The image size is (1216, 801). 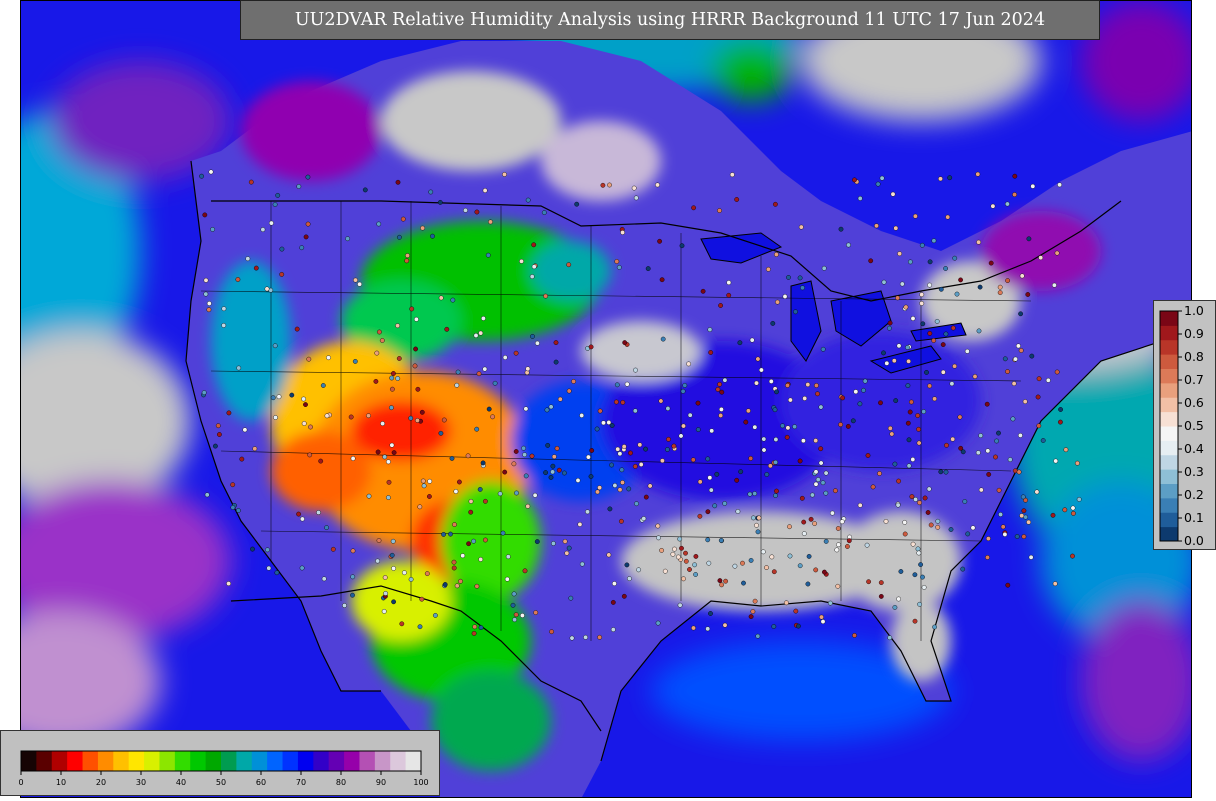 What do you see at coordinates (1181, 425) in the screenshot?
I see `observation-colorbar-svg: 0.0 0.1 0.2 0.3 0.4 0.5 0.6 0.7 0.8 0.9 1.0` at bounding box center [1181, 425].